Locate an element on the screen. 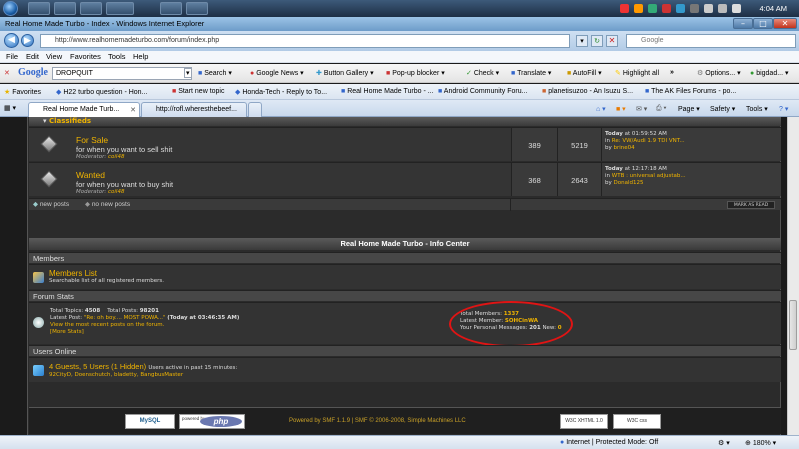 The height and width of the screenshot is (449, 799). toolbar-popup-blocker: ■ Pop-up blocker ▾ is located at coordinates (415, 73).